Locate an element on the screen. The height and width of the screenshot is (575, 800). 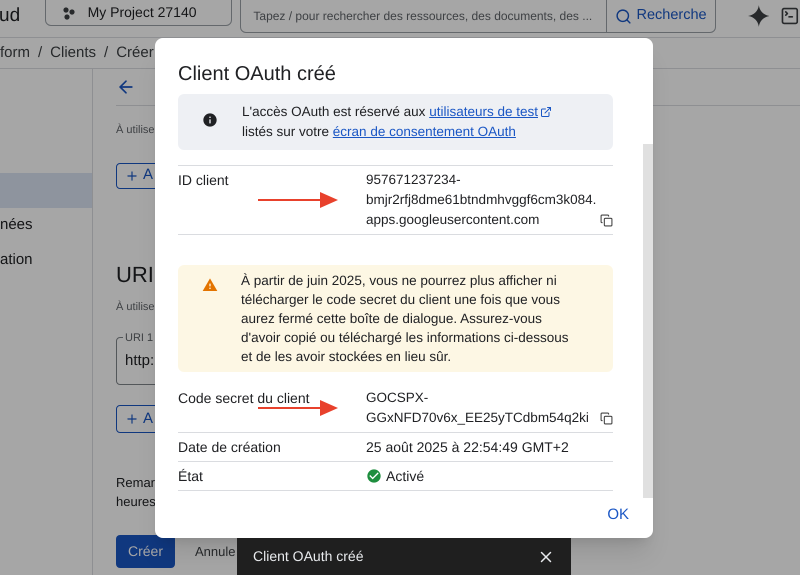
breadcrumb-link: form is located at coordinates (15, 53).